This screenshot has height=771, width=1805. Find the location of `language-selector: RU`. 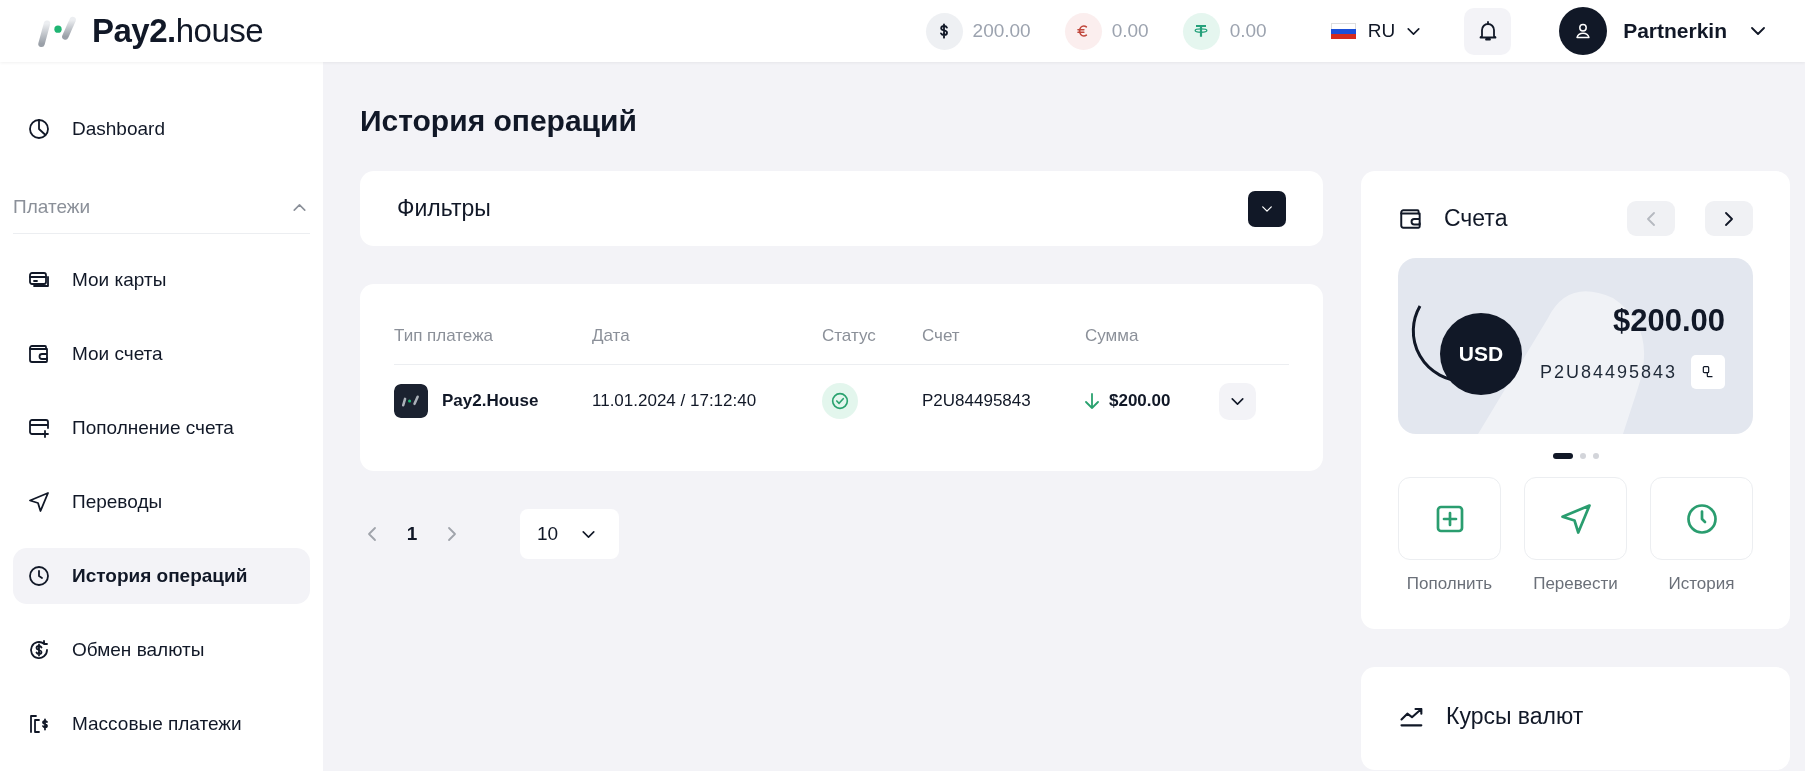

language-selector: RU is located at coordinates (1375, 31).